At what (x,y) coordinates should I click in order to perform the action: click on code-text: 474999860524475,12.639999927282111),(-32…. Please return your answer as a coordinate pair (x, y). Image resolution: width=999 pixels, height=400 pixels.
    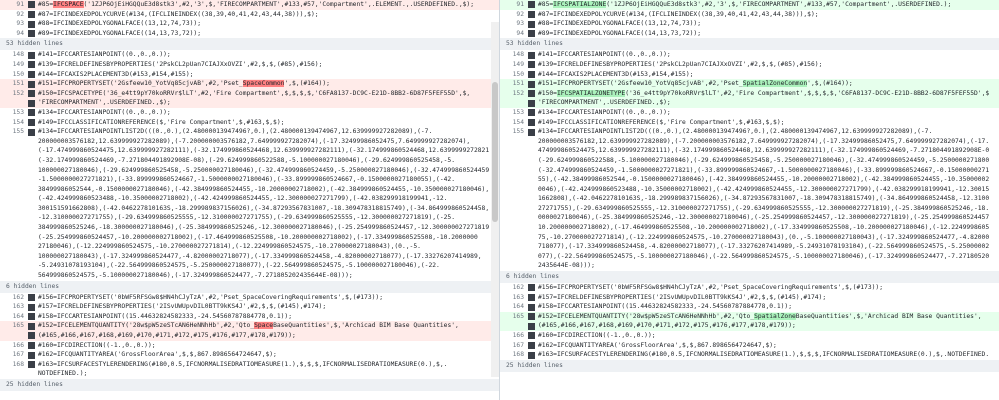
    Looking at the image, I should click on (763, 151).